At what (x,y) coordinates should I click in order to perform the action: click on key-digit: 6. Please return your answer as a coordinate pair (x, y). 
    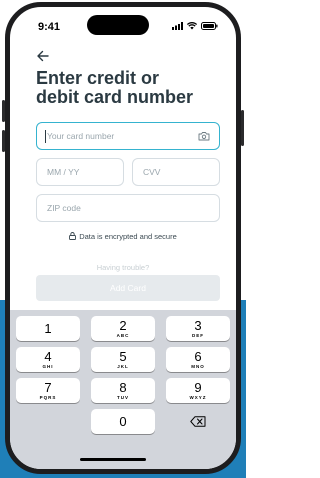
    Looking at the image, I should click on (198, 356).